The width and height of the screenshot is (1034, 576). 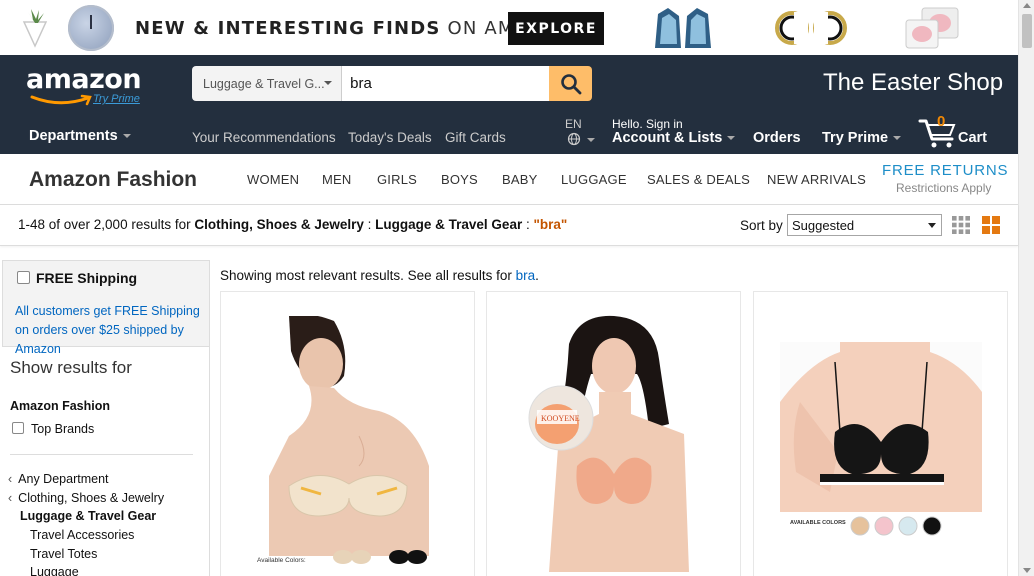 I want to click on swatch-label: AVAILABLE COLORS, so click(x=818, y=523).